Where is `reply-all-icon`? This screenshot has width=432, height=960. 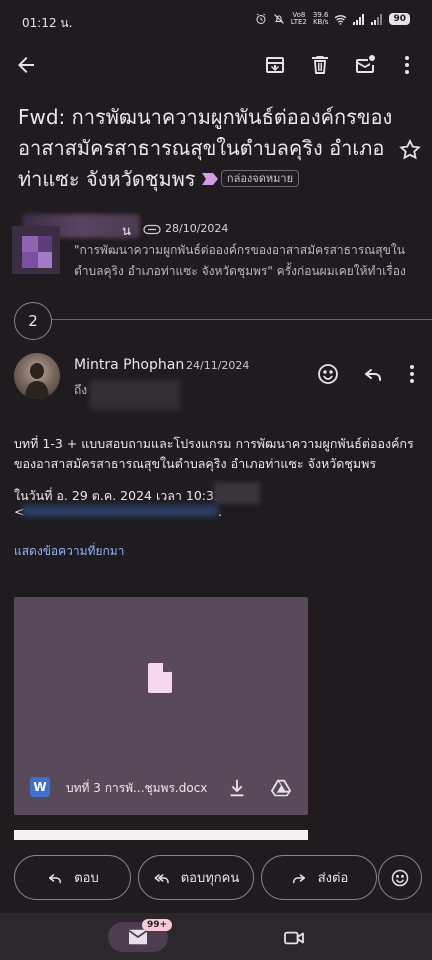
reply-all-icon is located at coordinates (161, 878).